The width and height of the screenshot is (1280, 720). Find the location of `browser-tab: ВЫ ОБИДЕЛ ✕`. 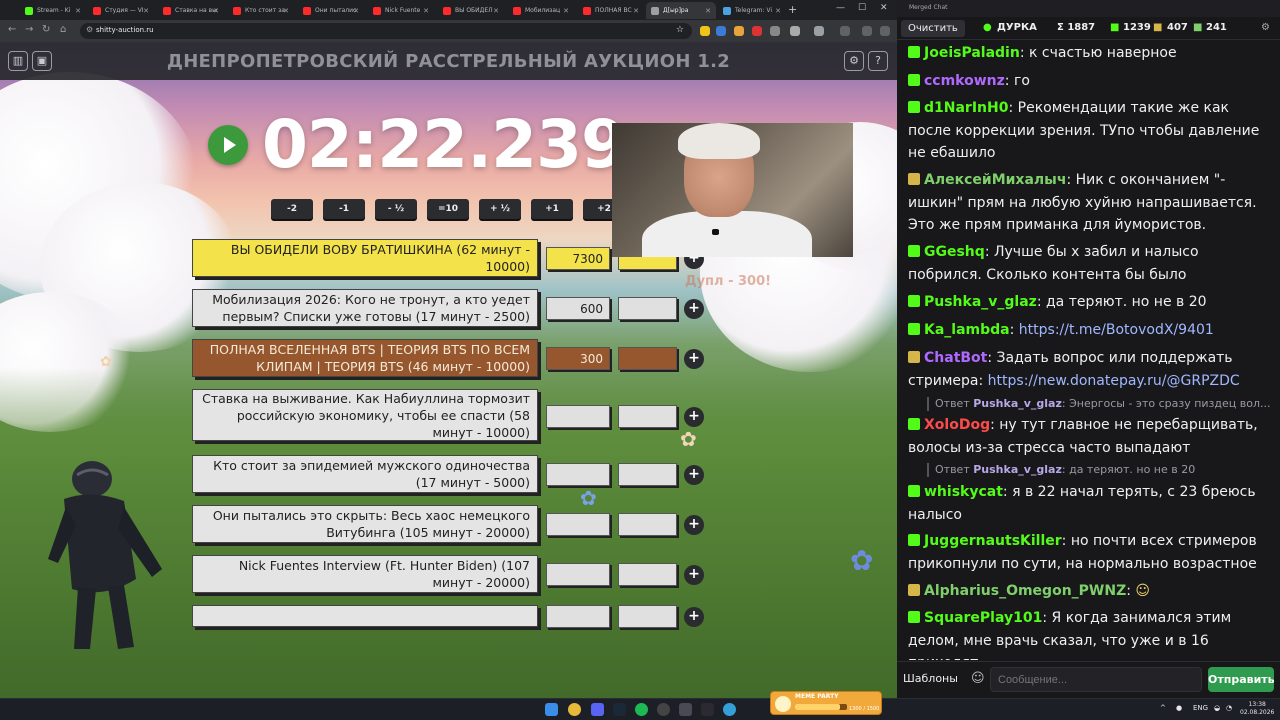

browser-tab: ВЫ ОБИДЕЛ ✕ is located at coordinates (471, 10).